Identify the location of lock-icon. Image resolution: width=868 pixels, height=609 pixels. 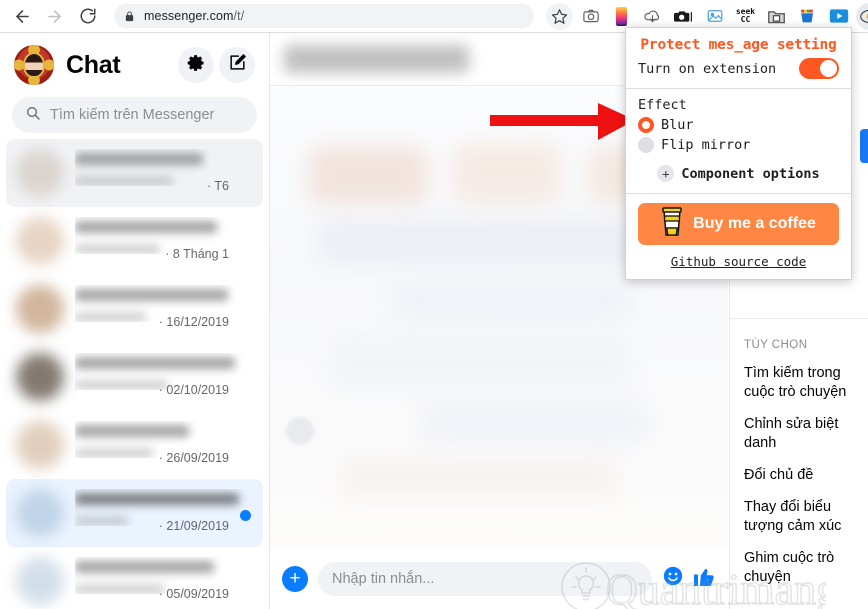
(129, 16).